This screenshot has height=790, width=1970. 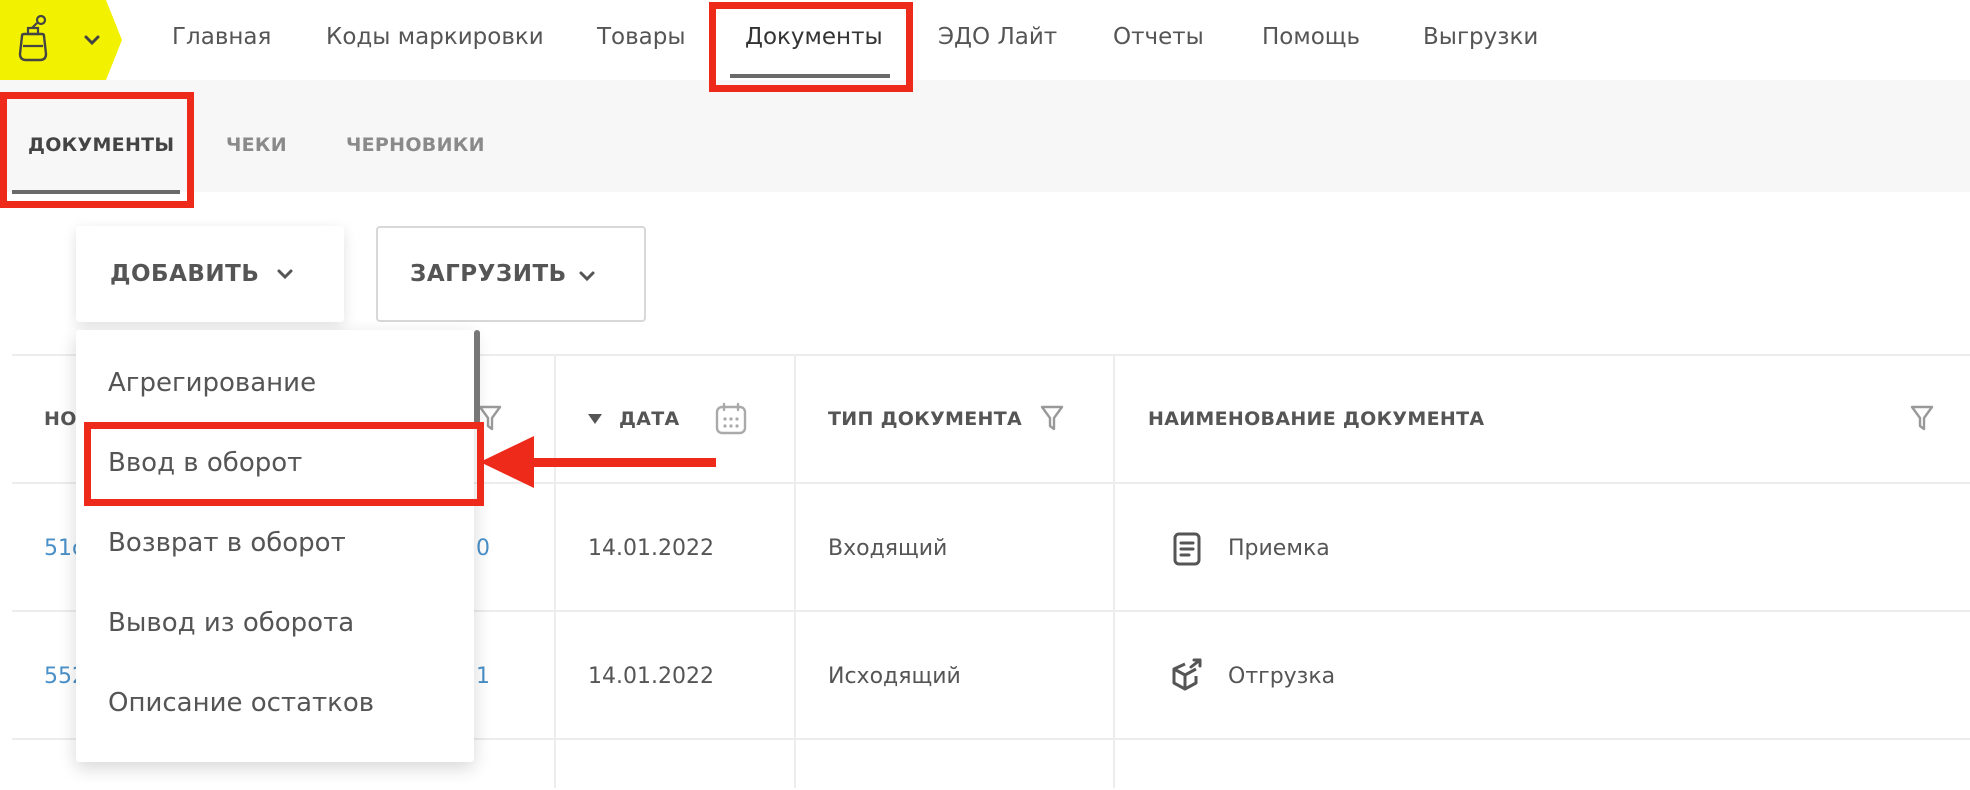 What do you see at coordinates (415, 145) in the screenshot?
I see `tab-drafts: ЧЕРНОВИКИ` at bounding box center [415, 145].